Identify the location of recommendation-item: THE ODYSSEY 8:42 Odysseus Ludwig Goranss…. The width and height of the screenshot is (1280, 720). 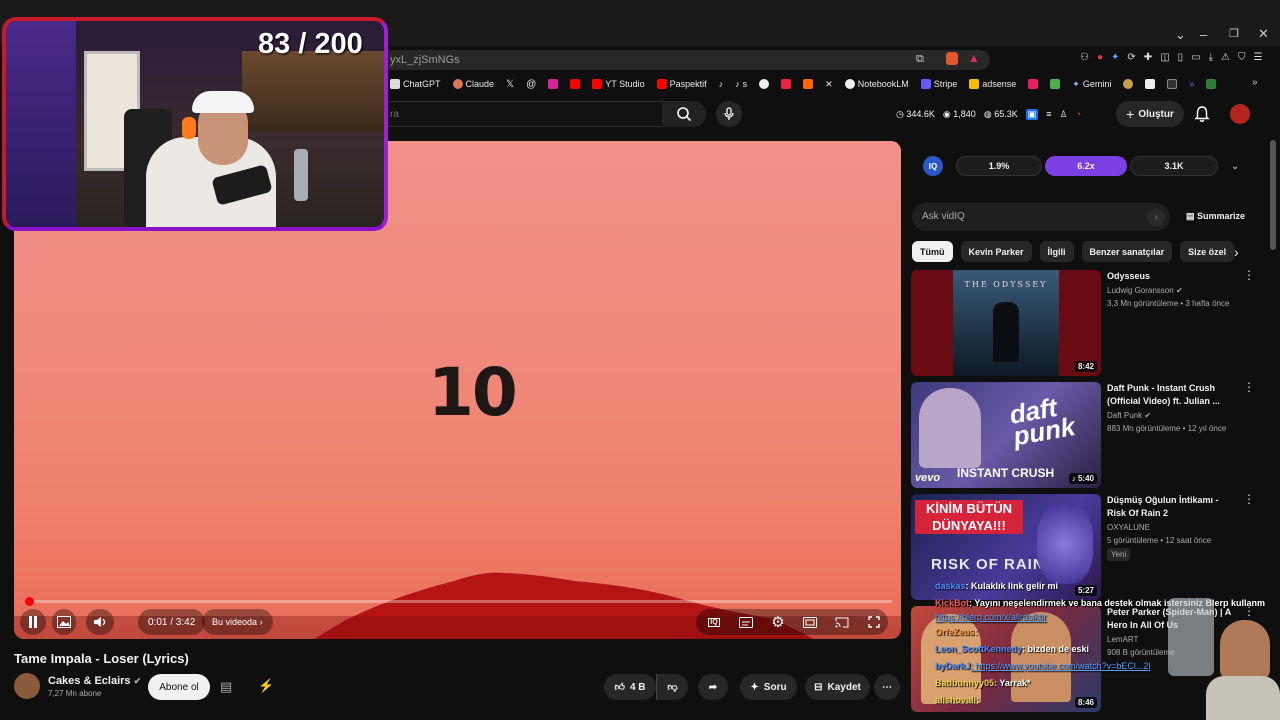
(1086, 322).